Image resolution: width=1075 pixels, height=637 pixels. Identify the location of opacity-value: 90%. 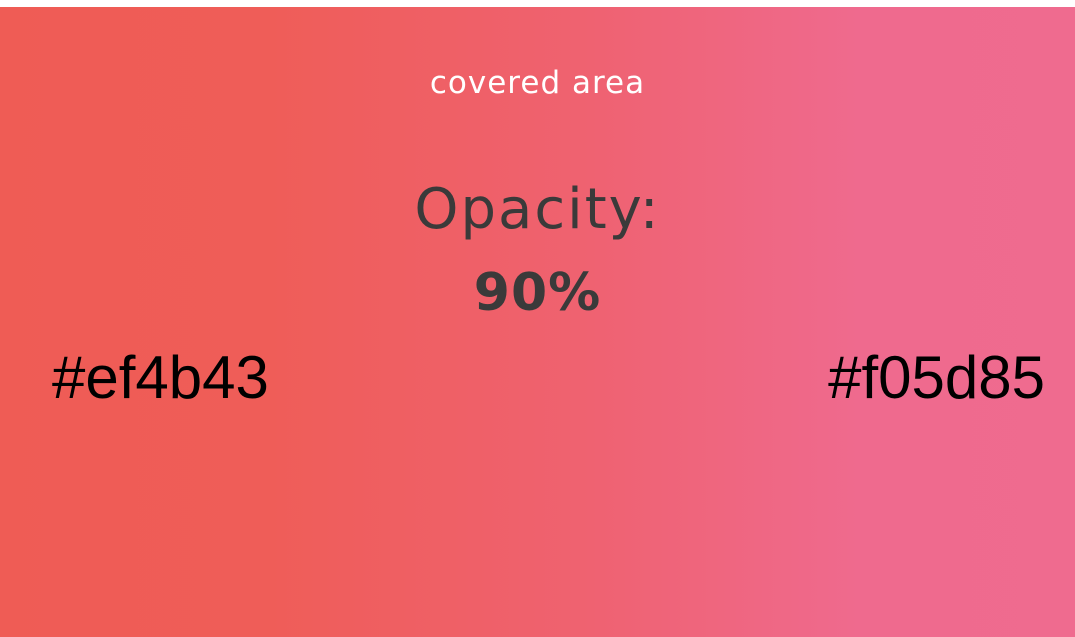
(537, 293).